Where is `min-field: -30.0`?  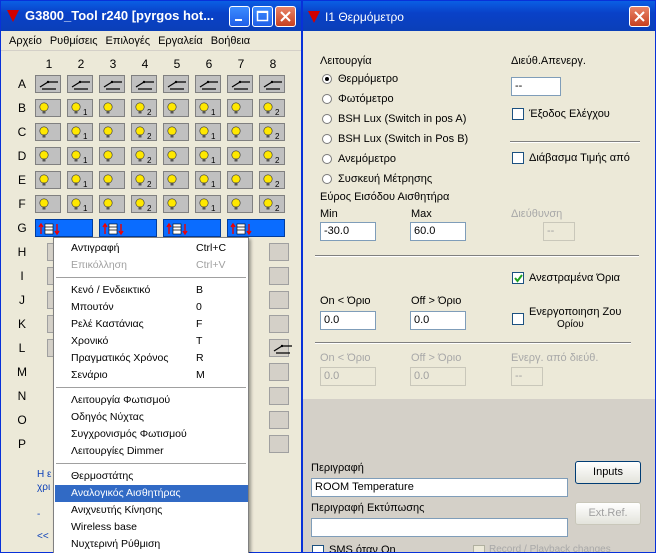 min-field: -30.0 is located at coordinates (348, 231).